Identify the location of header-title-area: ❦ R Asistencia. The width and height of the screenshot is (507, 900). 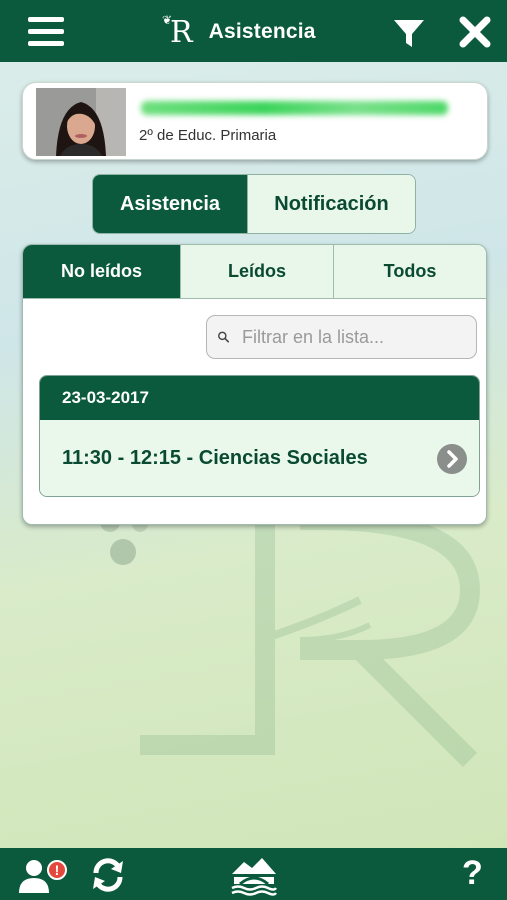
(239, 31).